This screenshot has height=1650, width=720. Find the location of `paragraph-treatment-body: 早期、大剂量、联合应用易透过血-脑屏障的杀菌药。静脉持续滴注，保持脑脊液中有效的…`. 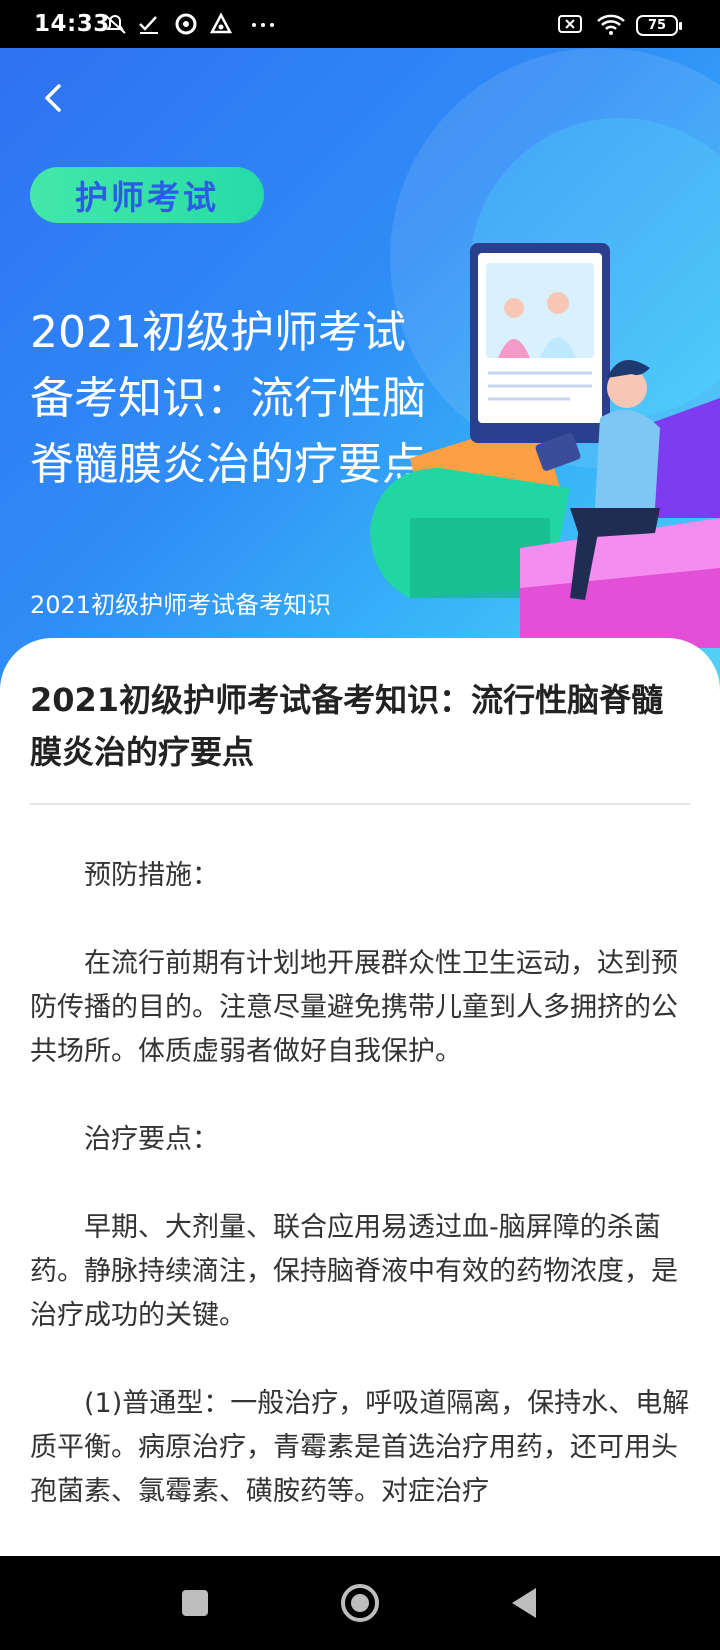

paragraph-treatment-body: 早期、大剂量、联合应用易透过血-脑屏障的杀菌药。静脉持续滴注，保持脑脊液中有效的… is located at coordinates (354, 1271).